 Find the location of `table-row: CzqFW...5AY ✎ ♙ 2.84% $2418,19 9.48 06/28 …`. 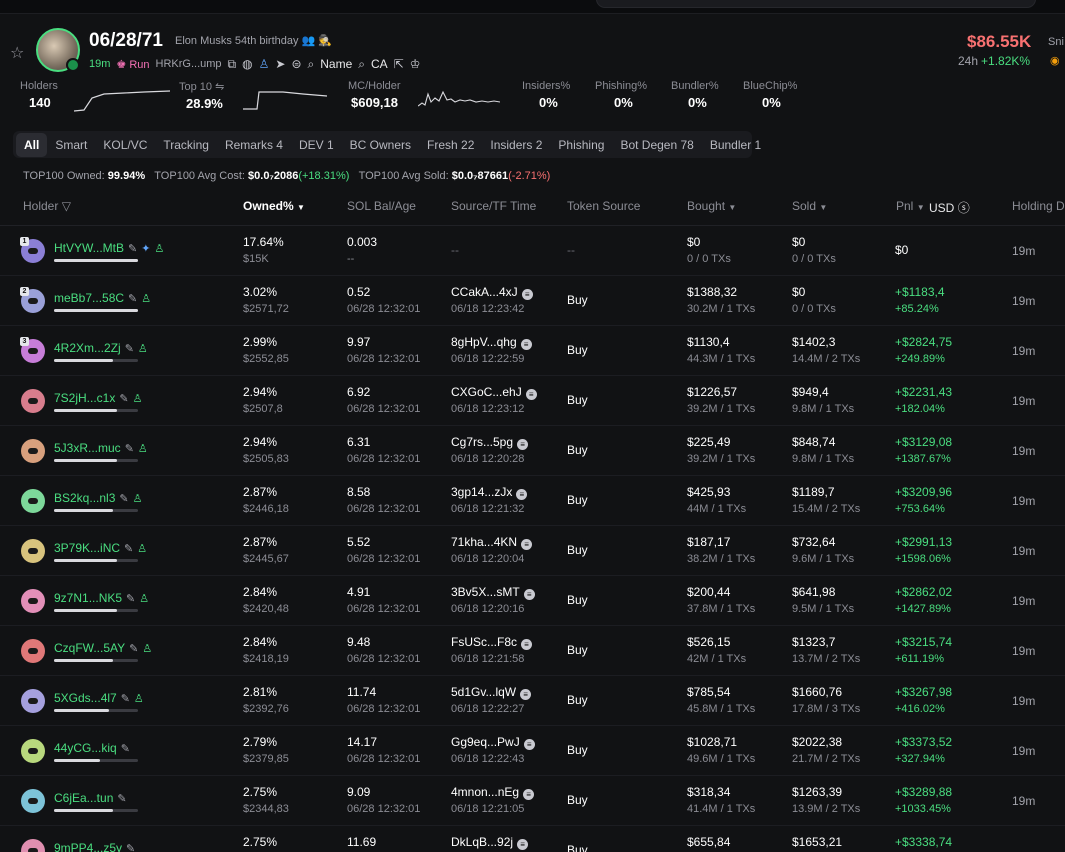

table-row: CzqFW...5AY ✎ ♙ 2.84% $2418,19 9.48 06/28 … is located at coordinates (532, 651).